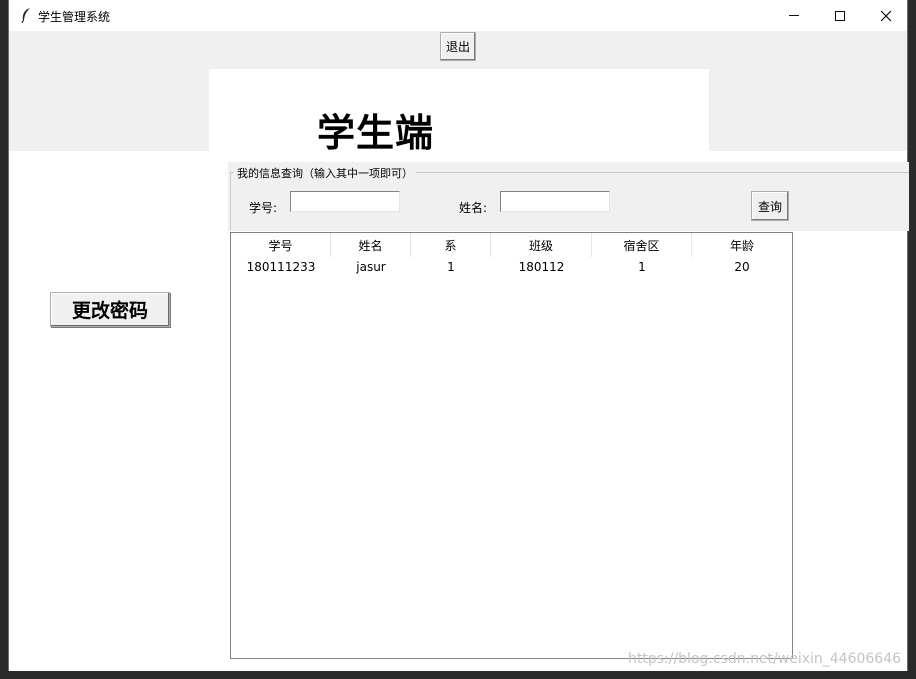 Image resolution: width=916 pixels, height=679 pixels. I want to click on query-panel: 我的信息查询（输入其中一项即可） 学号: 姓名: 查询, so click(568, 196).